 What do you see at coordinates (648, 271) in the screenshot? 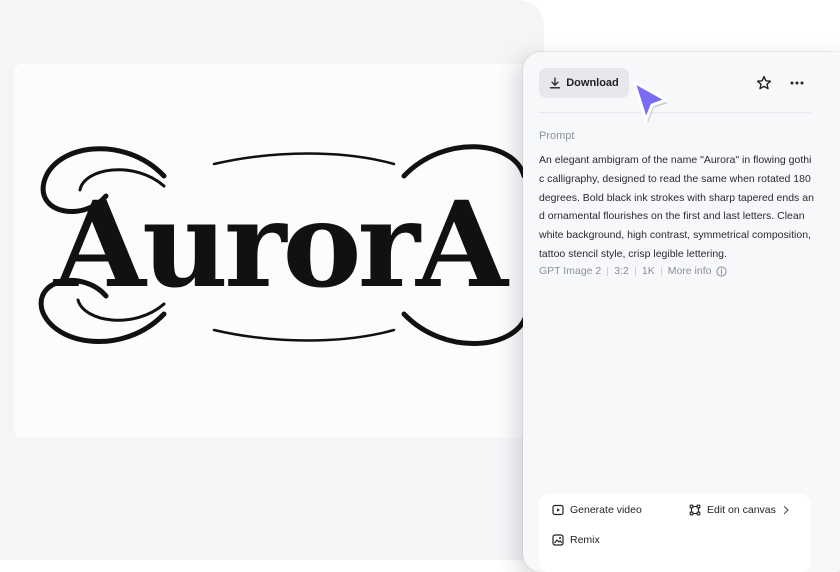
I see `meta-resolution: 1K` at bounding box center [648, 271].